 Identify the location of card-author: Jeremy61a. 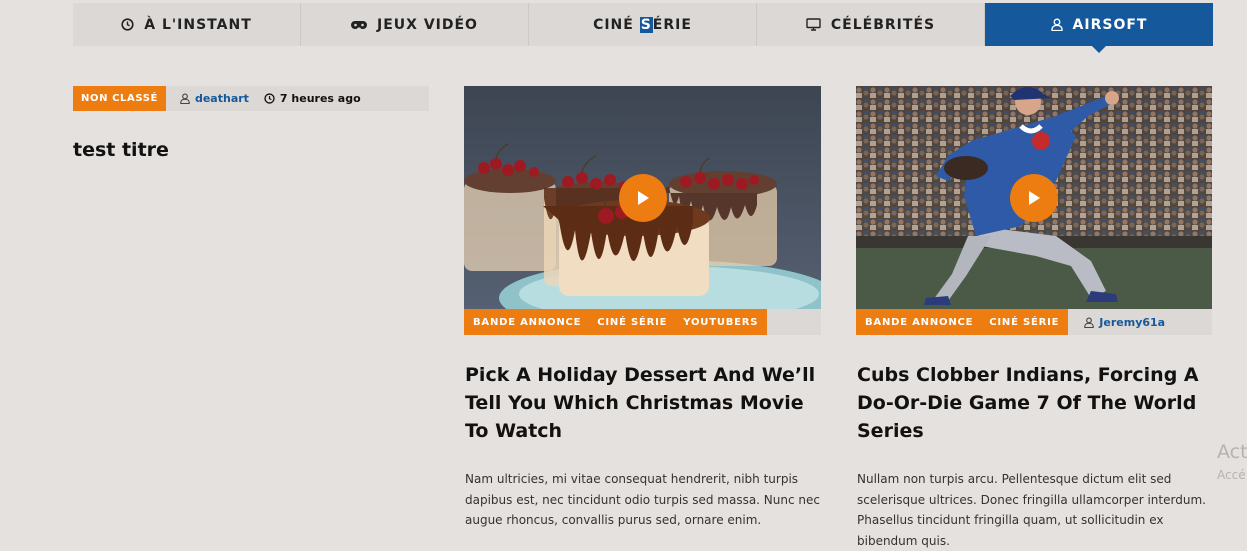
(1124, 322).